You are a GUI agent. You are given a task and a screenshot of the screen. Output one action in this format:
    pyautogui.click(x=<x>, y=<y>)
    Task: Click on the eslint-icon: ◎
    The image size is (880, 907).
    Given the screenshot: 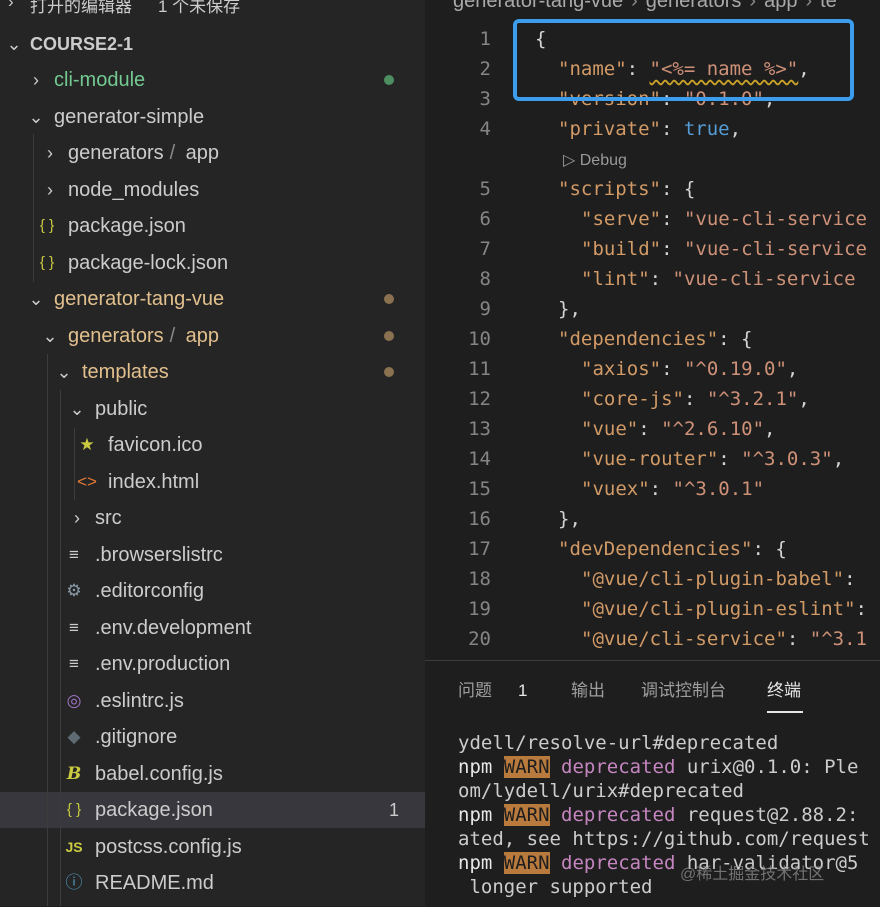 What is the action you would take?
    pyautogui.click(x=74, y=700)
    